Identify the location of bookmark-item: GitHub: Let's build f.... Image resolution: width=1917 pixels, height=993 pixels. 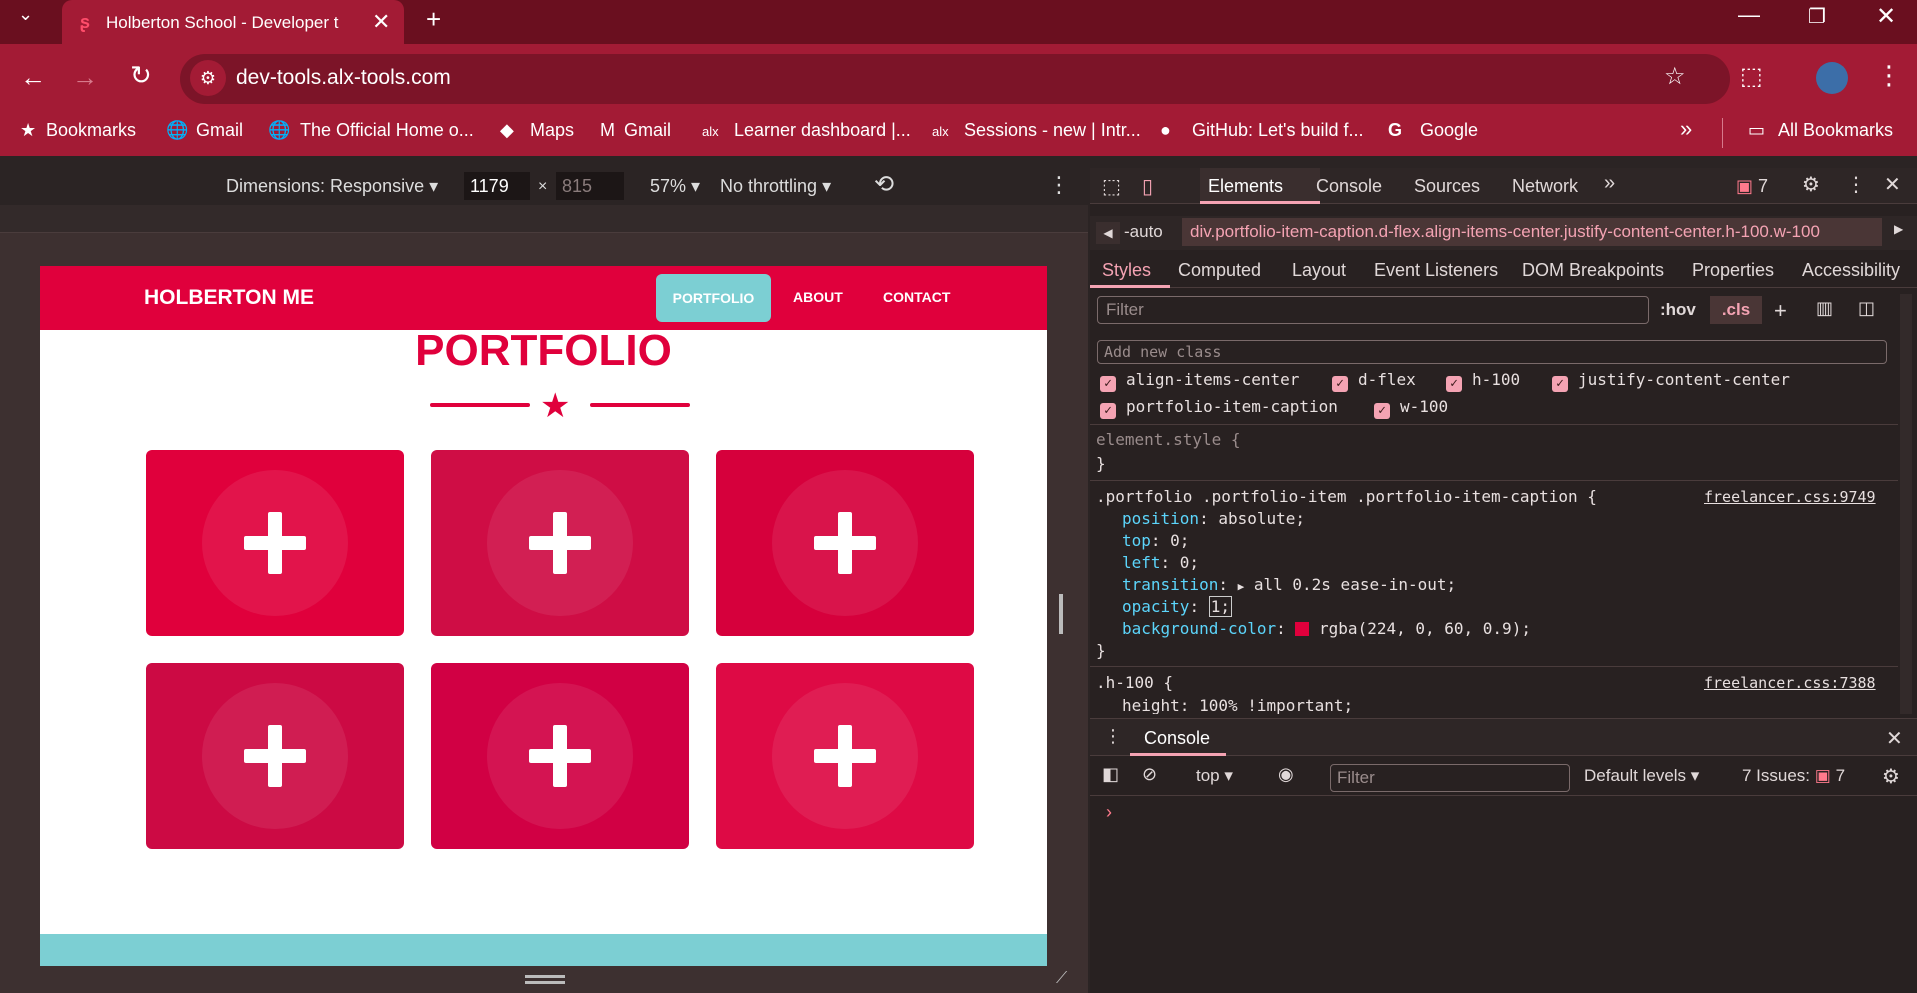
(1278, 133).